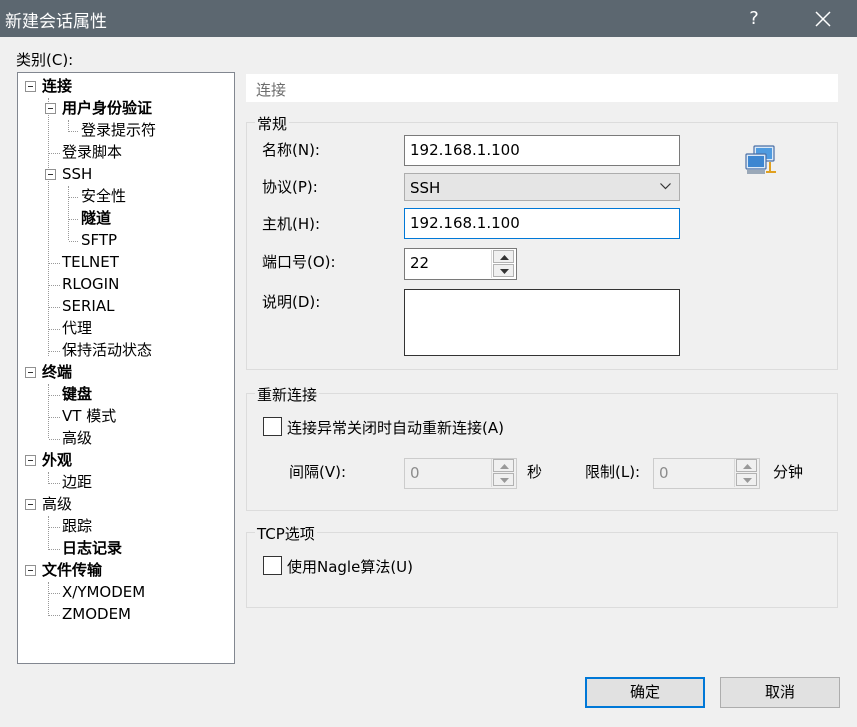  Describe the element at coordinates (286, 533) in the screenshot. I see `tcp-group-title: TCP选项` at that location.